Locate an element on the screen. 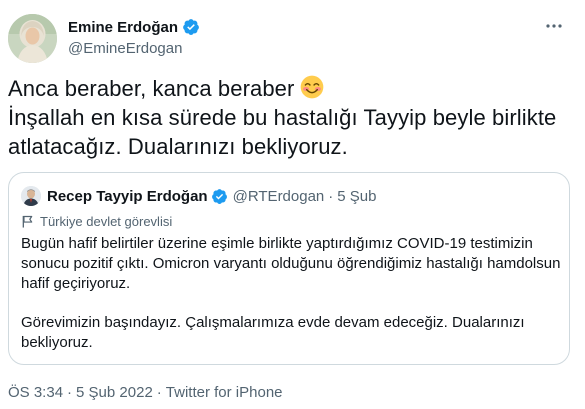 This screenshot has height=409, width=585. government-official-label: Türkiye devlet görevlisi is located at coordinates (96, 221).